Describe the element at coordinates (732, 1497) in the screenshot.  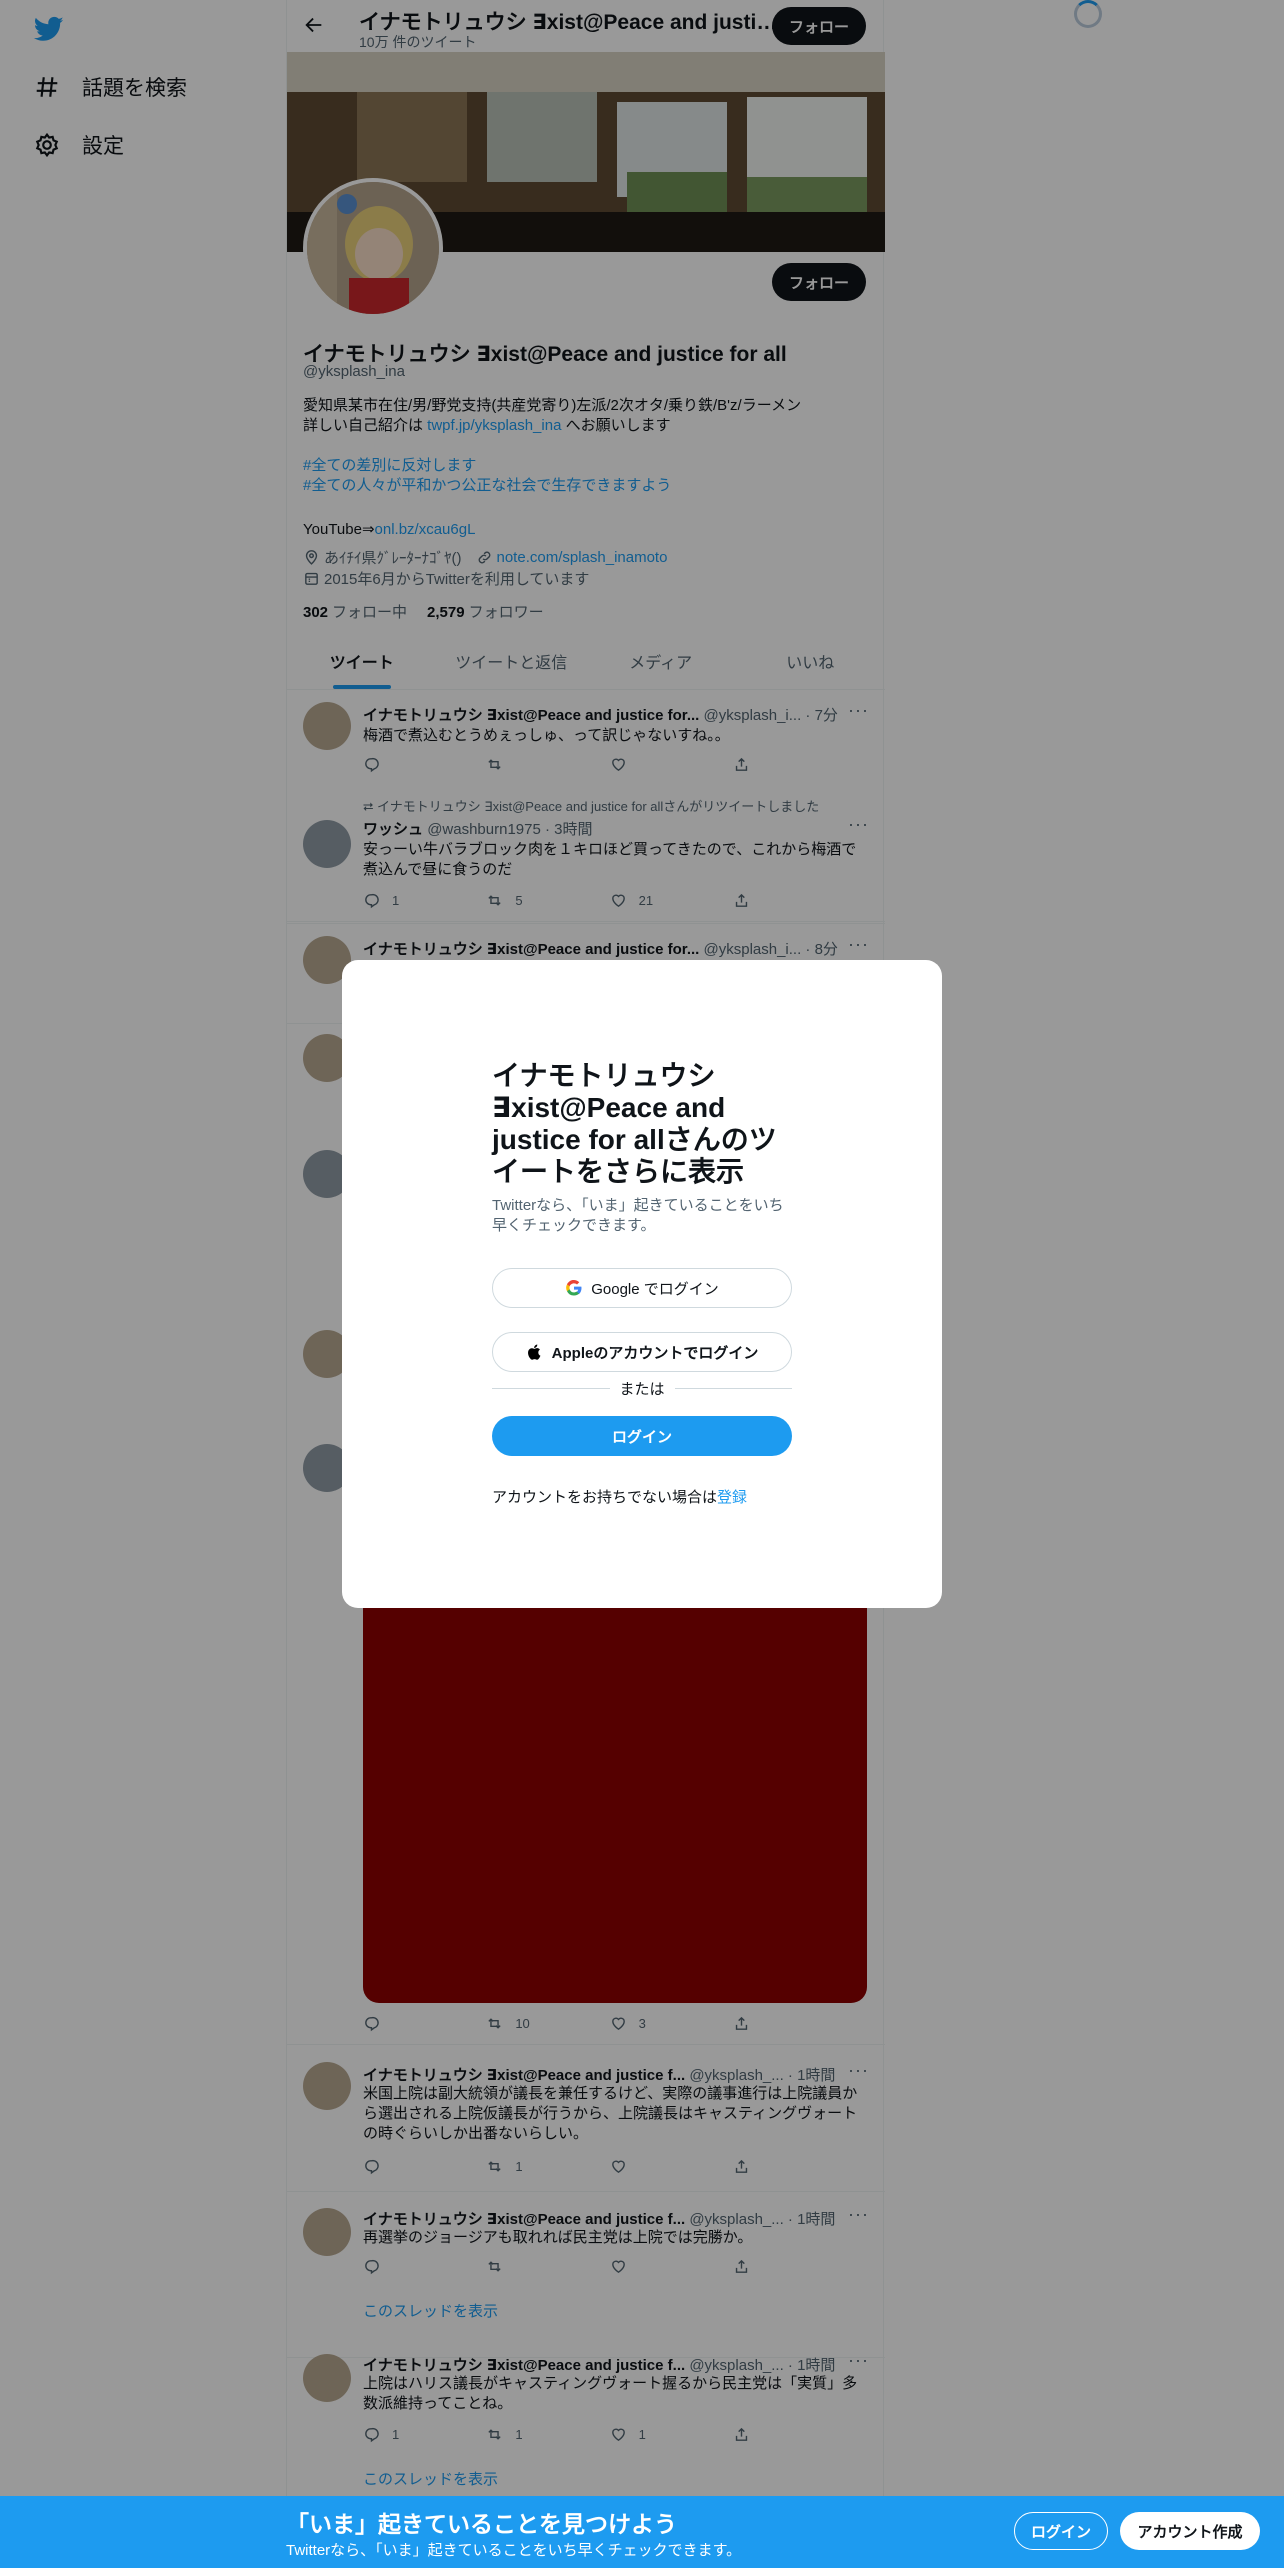
I see `signup-link: 登録` at that location.